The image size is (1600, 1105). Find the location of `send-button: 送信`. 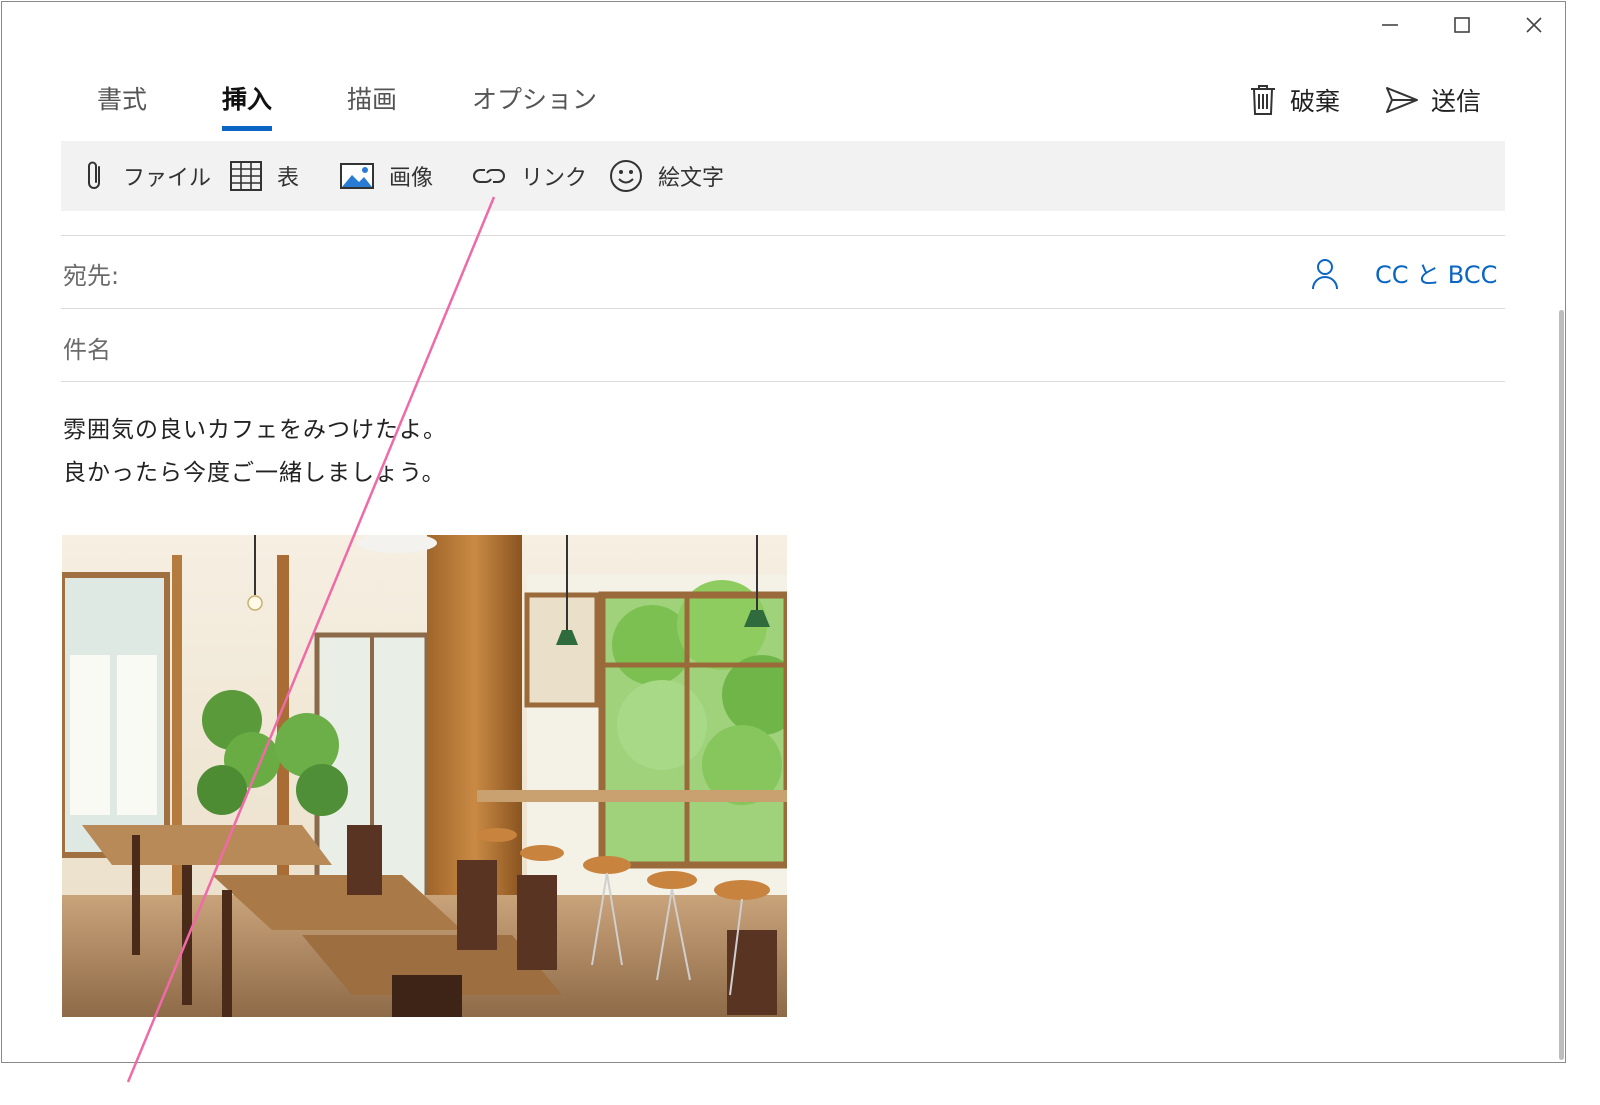

send-button: 送信 is located at coordinates (1433, 100).